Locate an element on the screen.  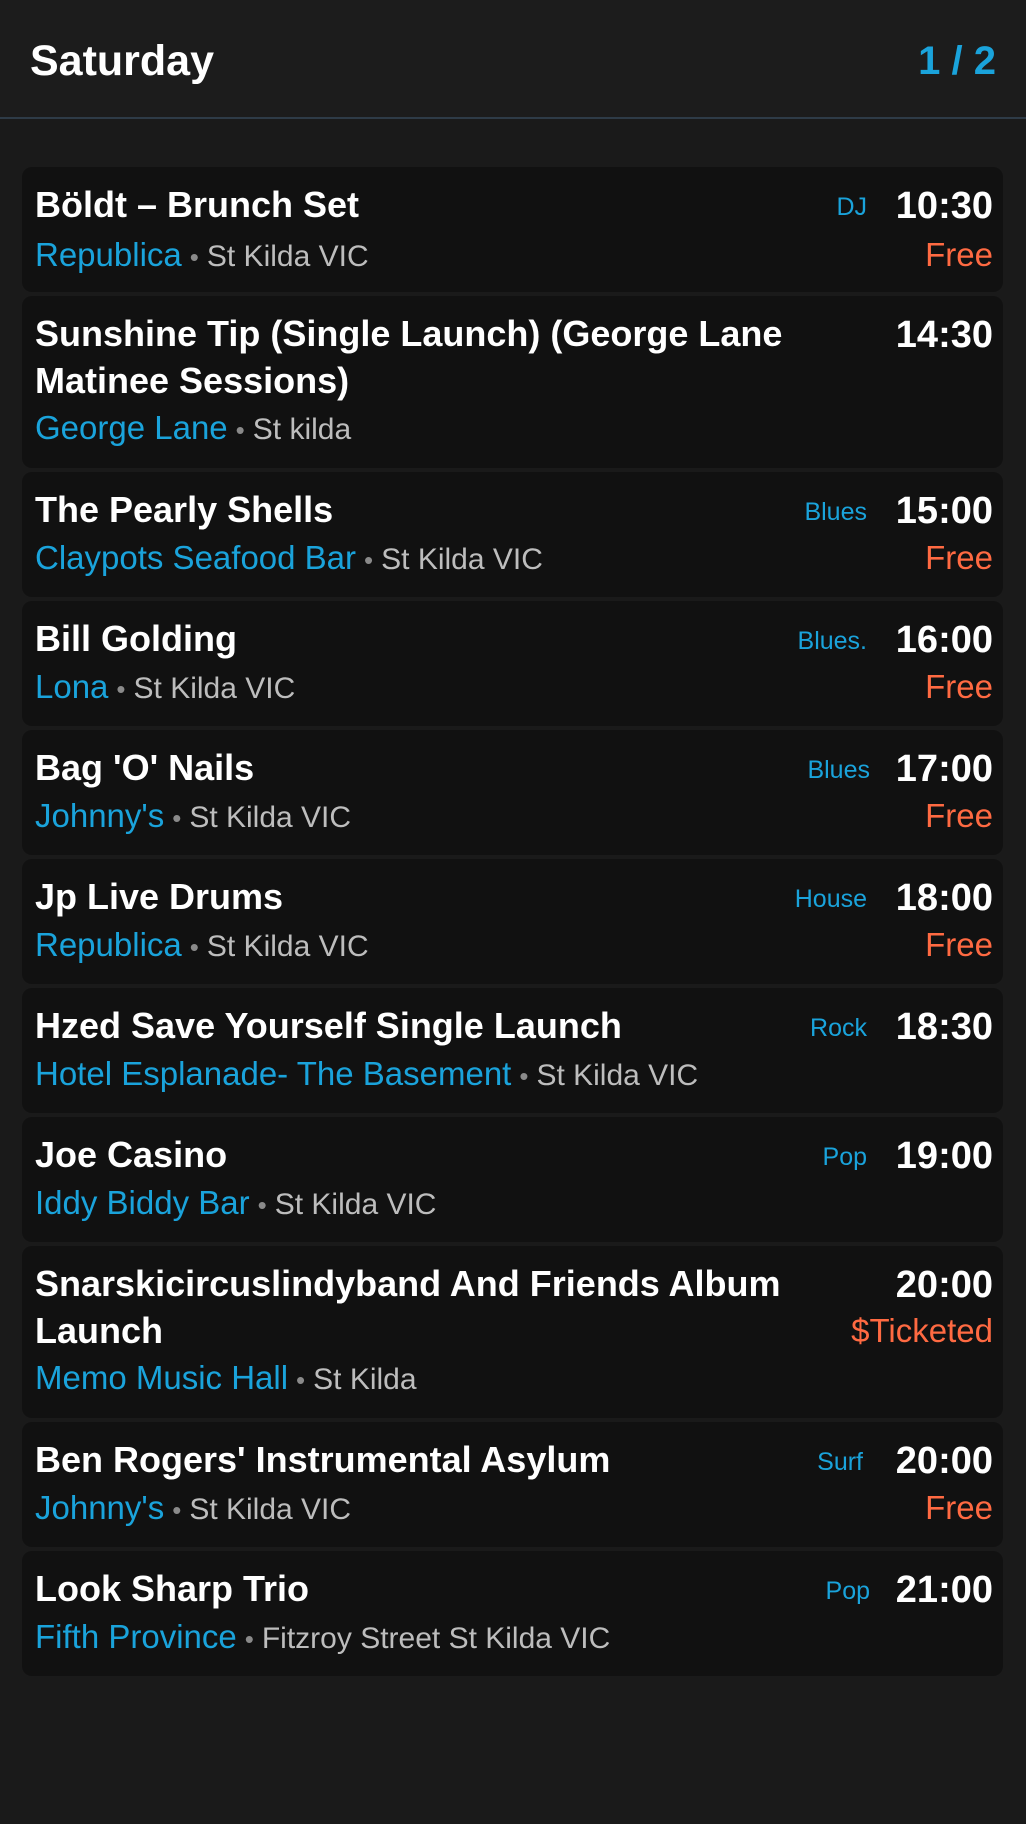
event-title: The Pearly Shells is located at coordinates (184, 509).